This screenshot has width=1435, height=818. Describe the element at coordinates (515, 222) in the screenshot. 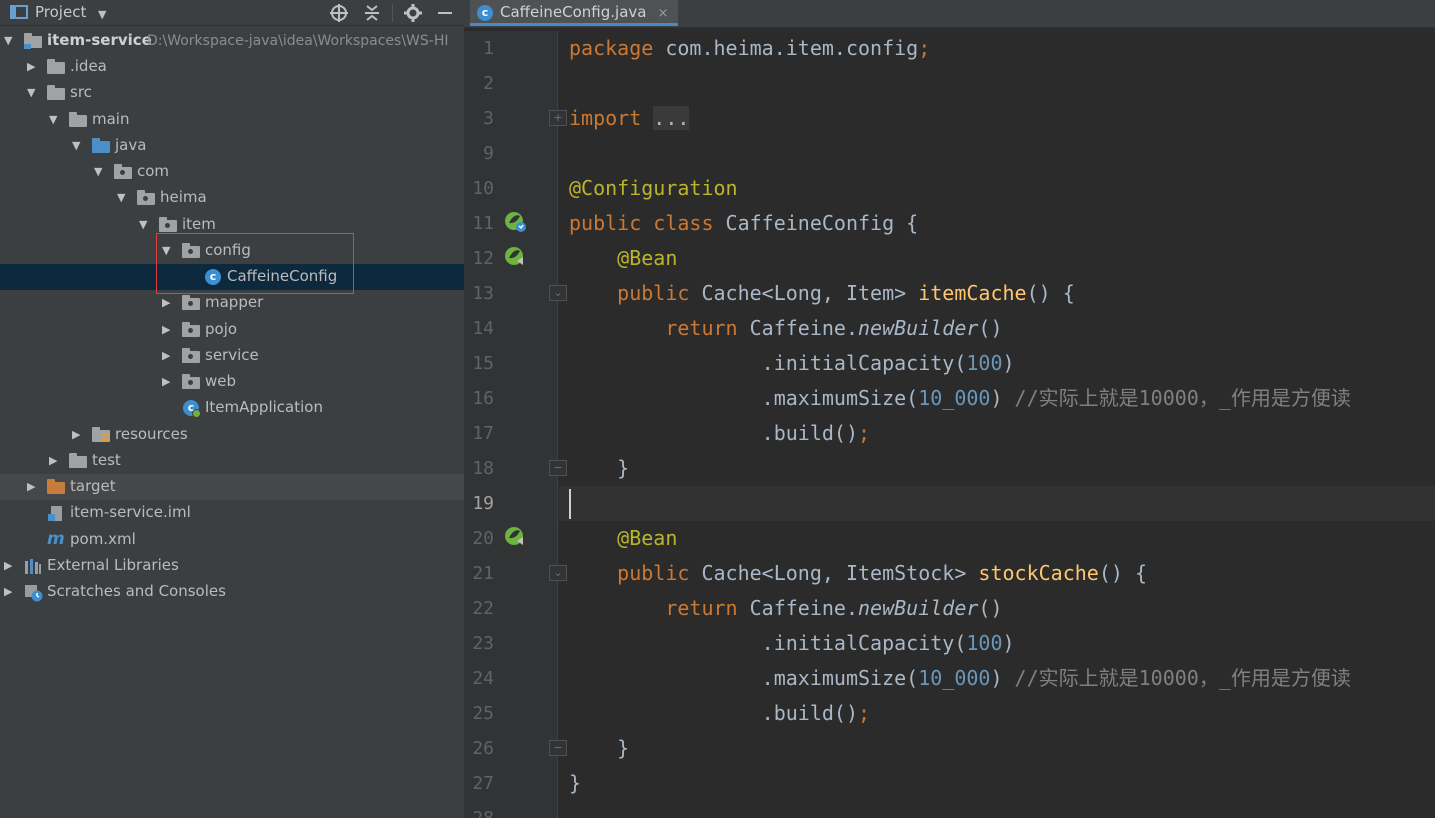

I see `spring-config-gutter-icon` at that location.